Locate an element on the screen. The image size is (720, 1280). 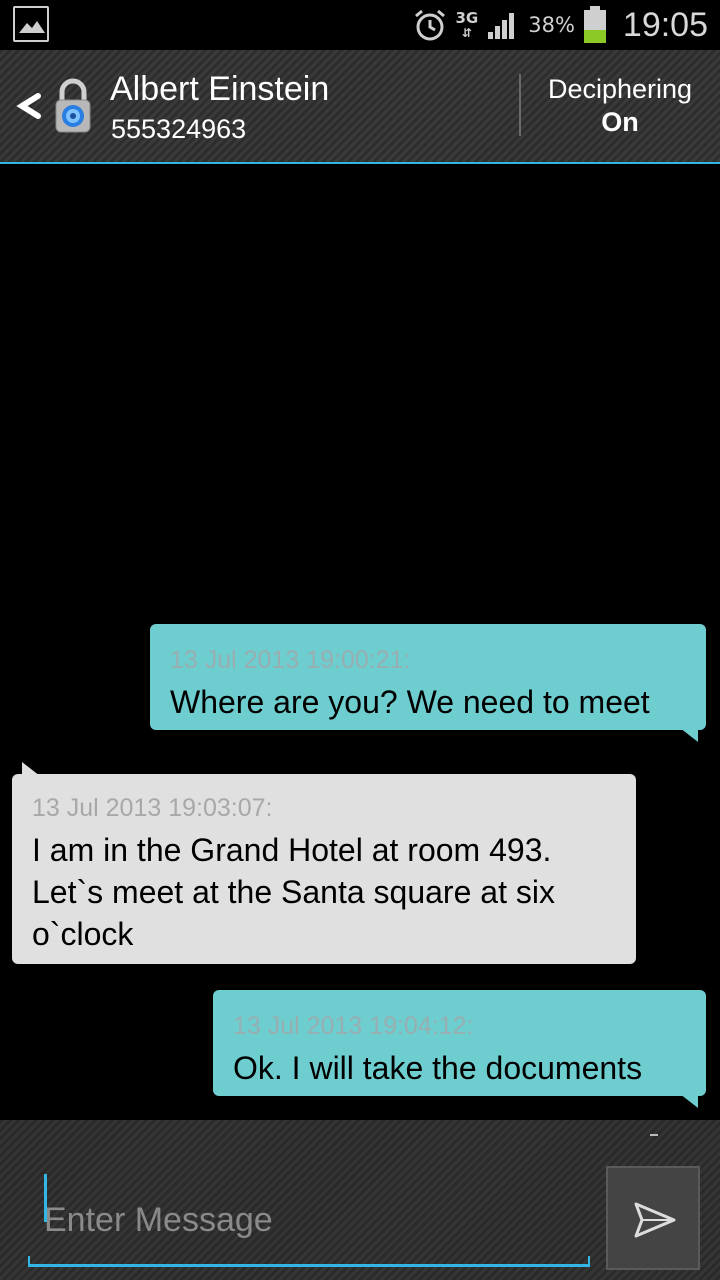
status-icons: 3G ⇵ 38% 19:05 is located at coordinates (560, 25).